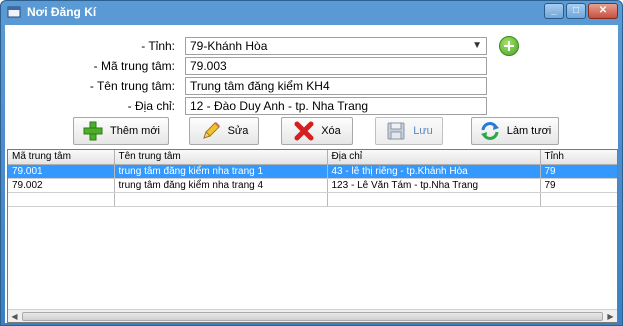 The image size is (623, 326). Describe the element at coordinates (396, 131) in the screenshot. I see `floppy-disk-icon` at that location.